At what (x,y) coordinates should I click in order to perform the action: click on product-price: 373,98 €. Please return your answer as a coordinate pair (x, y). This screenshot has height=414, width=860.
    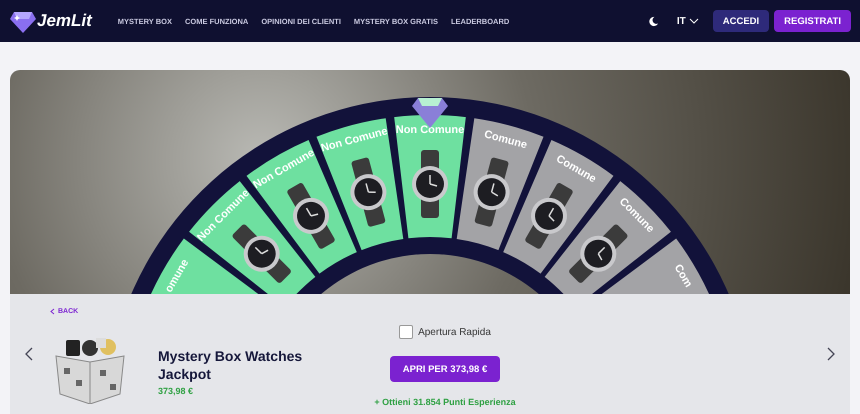
    Looking at the image, I should click on (176, 391).